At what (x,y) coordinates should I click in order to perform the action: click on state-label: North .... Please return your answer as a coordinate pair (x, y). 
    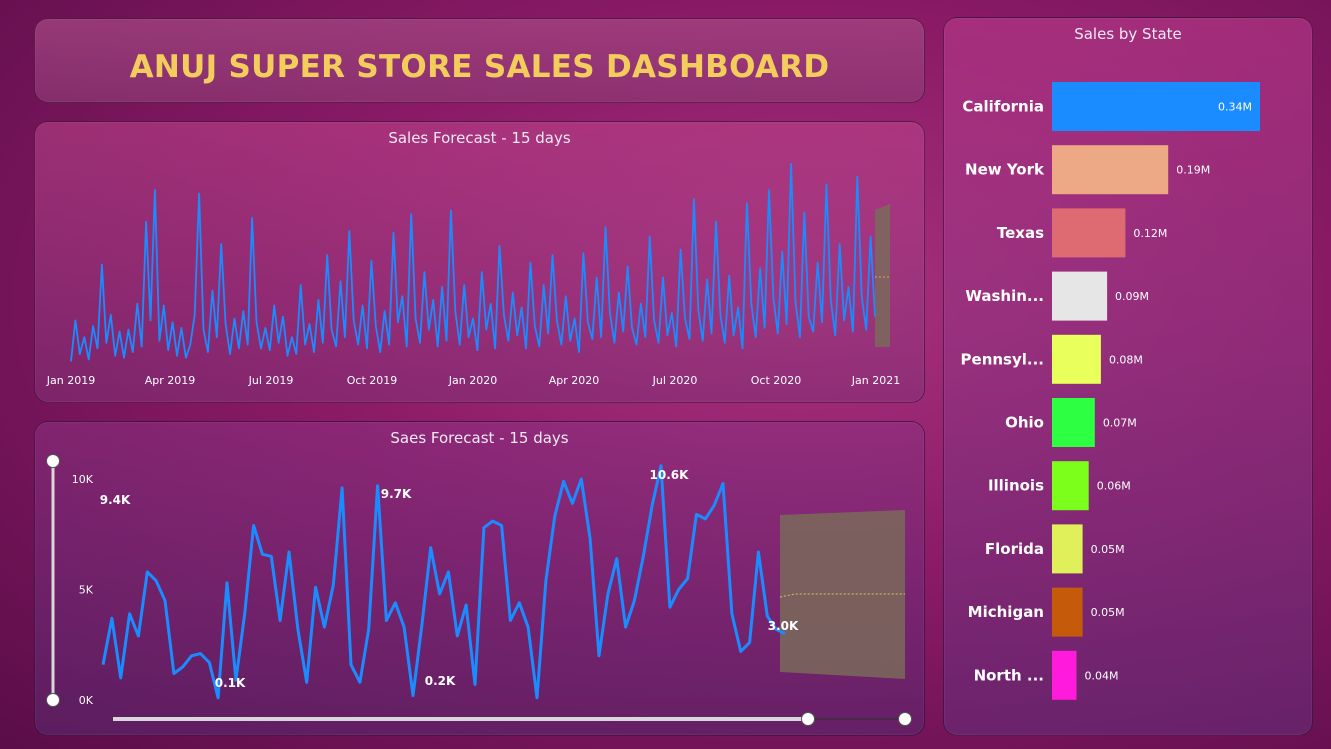
    Looking at the image, I should click on (1009, 675).